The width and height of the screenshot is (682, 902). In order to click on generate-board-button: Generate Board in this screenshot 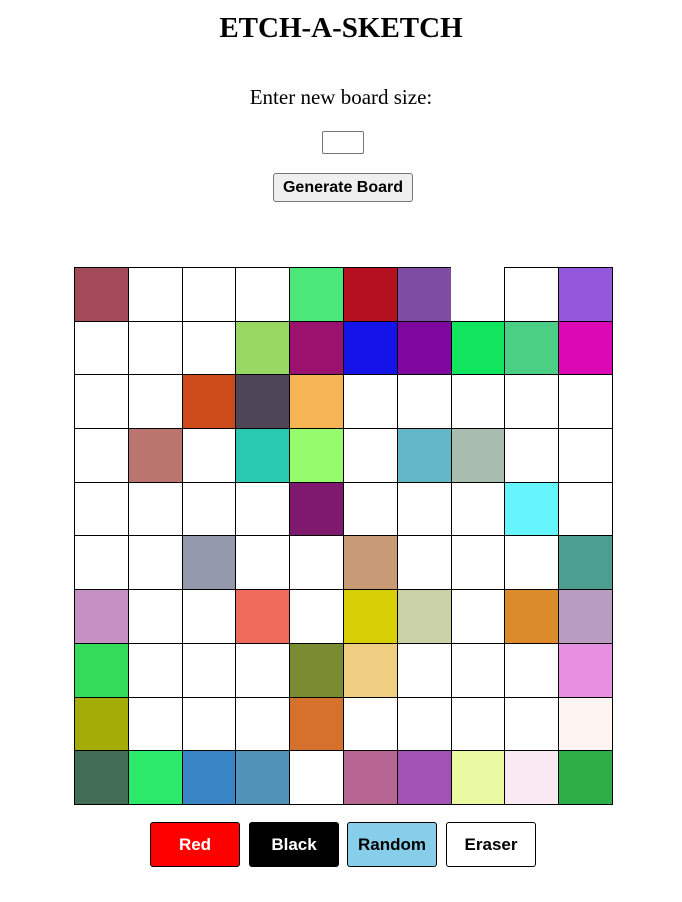, I will do `click(343, 187)`.